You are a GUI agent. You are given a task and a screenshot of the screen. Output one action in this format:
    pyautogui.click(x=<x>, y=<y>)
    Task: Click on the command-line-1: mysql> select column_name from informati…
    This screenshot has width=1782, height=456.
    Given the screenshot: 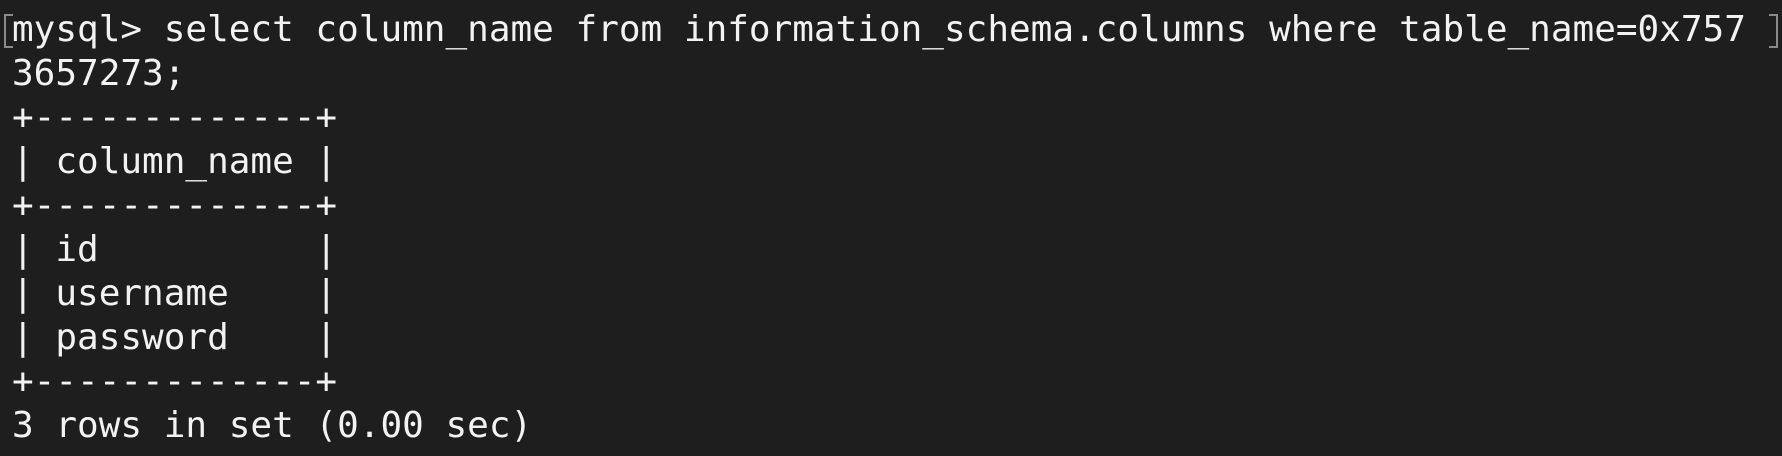 What is the action you would take?
    pyautogui.click(x=879, y=29)
    